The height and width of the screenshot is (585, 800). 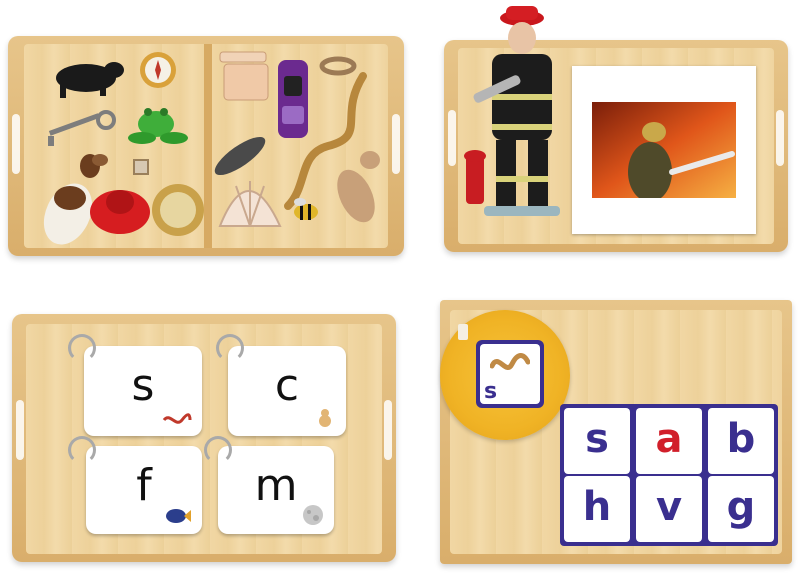 I want to click on fish-icon, so click(x=178, y=516).